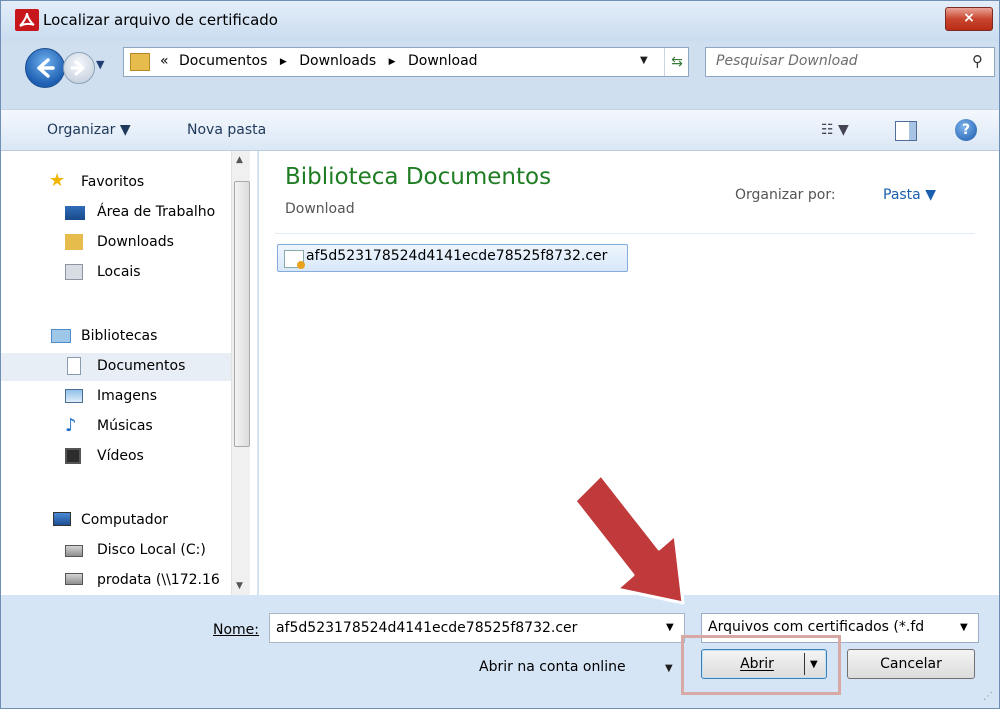 The height and width of the screenshot is (709, 1000). What do you see at coordinates (57, 180) in the screenshot?
I see `star-icon: ★` at bounding box center [57, 180].